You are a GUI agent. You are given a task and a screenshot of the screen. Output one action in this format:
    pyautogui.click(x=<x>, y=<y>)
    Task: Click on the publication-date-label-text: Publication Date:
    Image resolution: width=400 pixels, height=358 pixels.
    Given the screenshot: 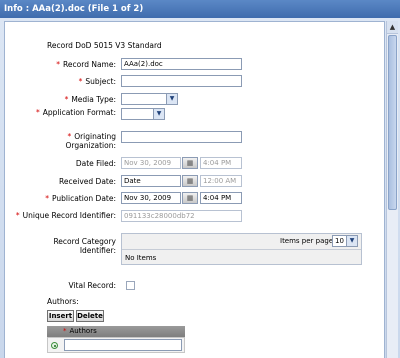 What is the action you would take?
    pyautogui.click(x=84, y=198)
    